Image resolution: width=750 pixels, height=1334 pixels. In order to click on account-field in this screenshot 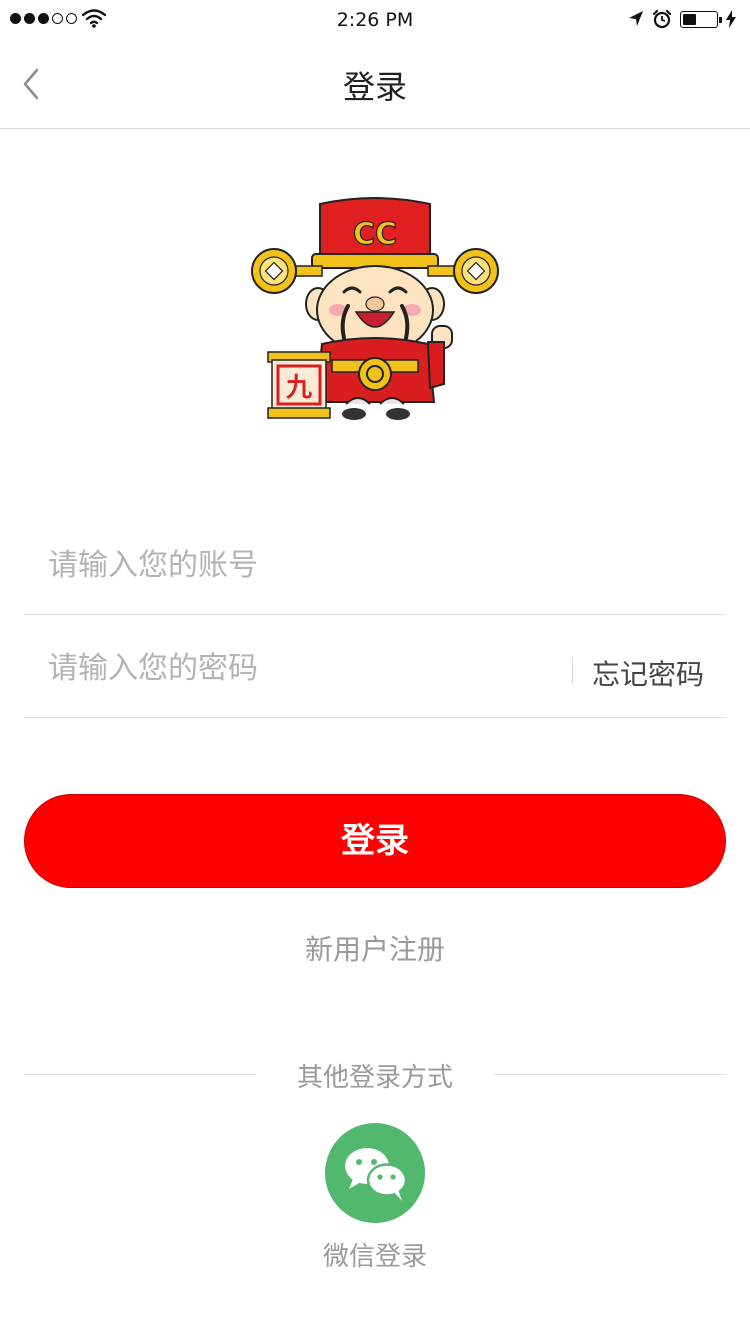, I will do `click(375, 565)`.